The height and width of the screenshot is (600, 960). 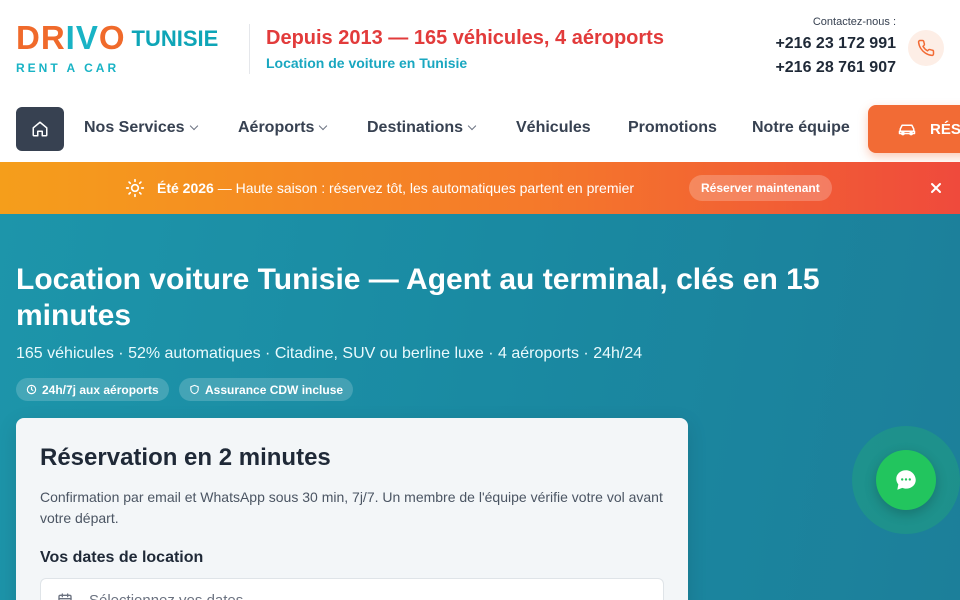 I want to click on brand-part-1: DR, so click(x=41, y=37).